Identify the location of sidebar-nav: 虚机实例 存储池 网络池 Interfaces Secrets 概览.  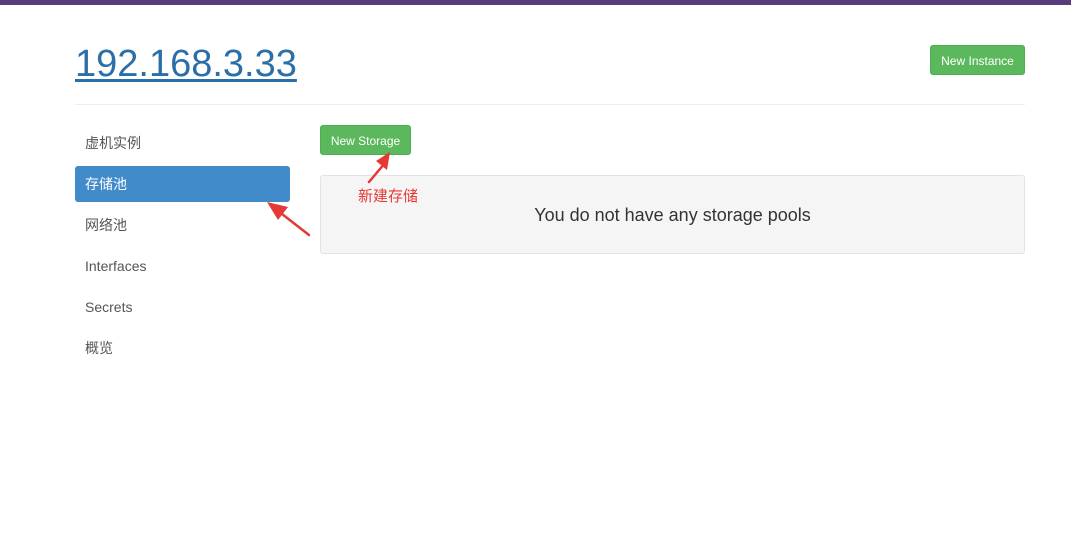
(182, 248).